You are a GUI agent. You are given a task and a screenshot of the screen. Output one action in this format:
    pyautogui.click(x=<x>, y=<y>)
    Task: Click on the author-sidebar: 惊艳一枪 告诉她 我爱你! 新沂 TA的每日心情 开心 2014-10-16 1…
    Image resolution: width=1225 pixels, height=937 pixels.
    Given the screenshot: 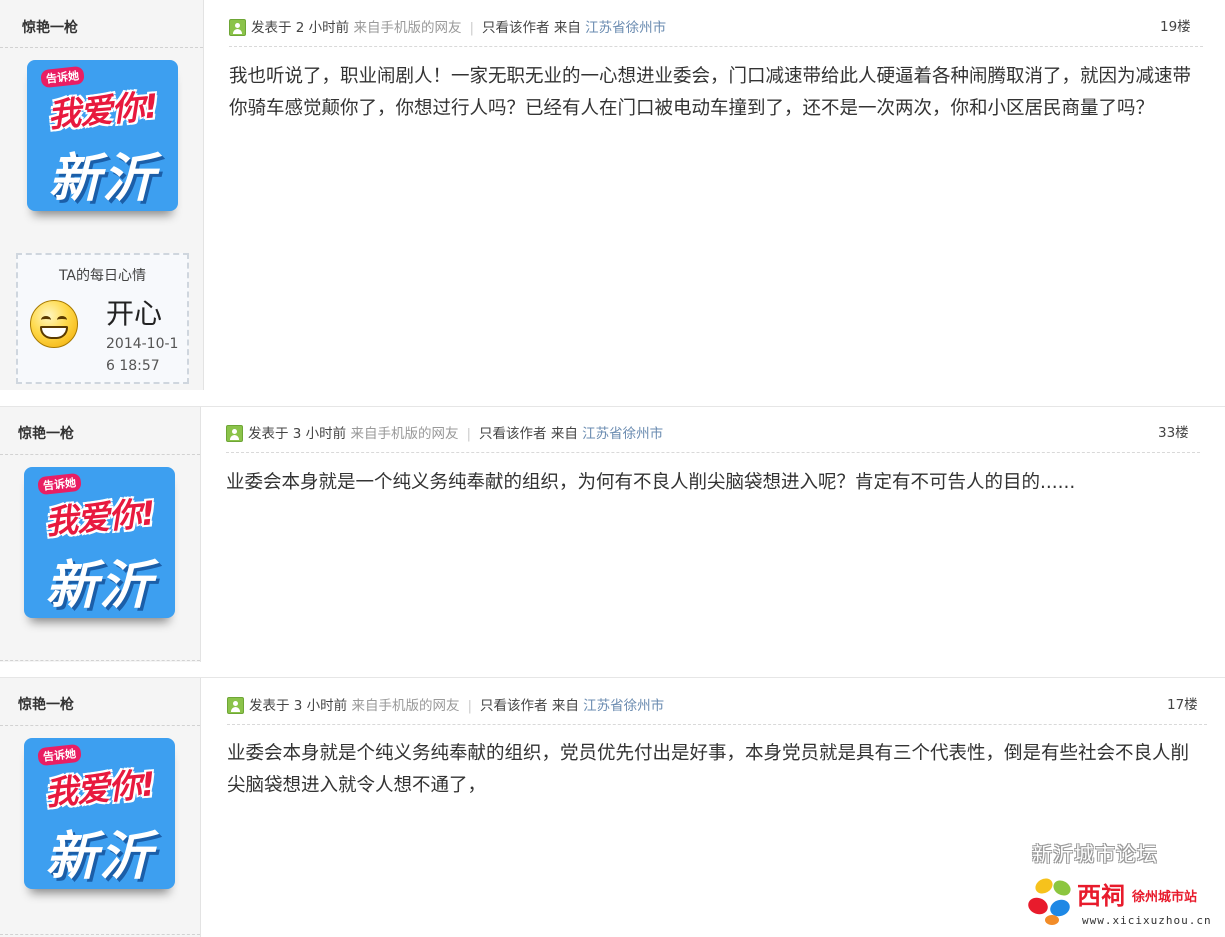 What is the action you would take?
    pyautogui.click(x=102, y=195)
    